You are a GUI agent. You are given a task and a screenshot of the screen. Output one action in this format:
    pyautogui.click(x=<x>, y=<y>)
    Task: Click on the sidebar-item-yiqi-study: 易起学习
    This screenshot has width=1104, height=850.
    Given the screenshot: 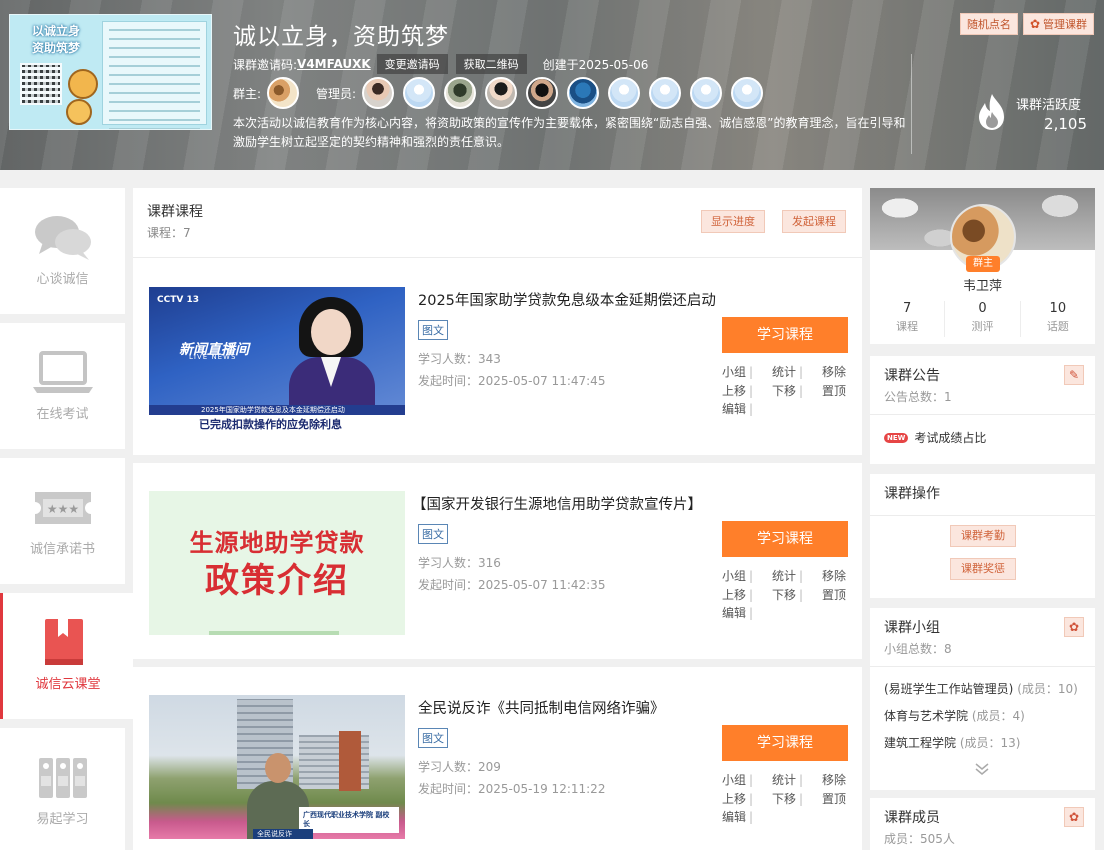 What is the action you would take?
    pyautogui.click(x=62, y=789)
    